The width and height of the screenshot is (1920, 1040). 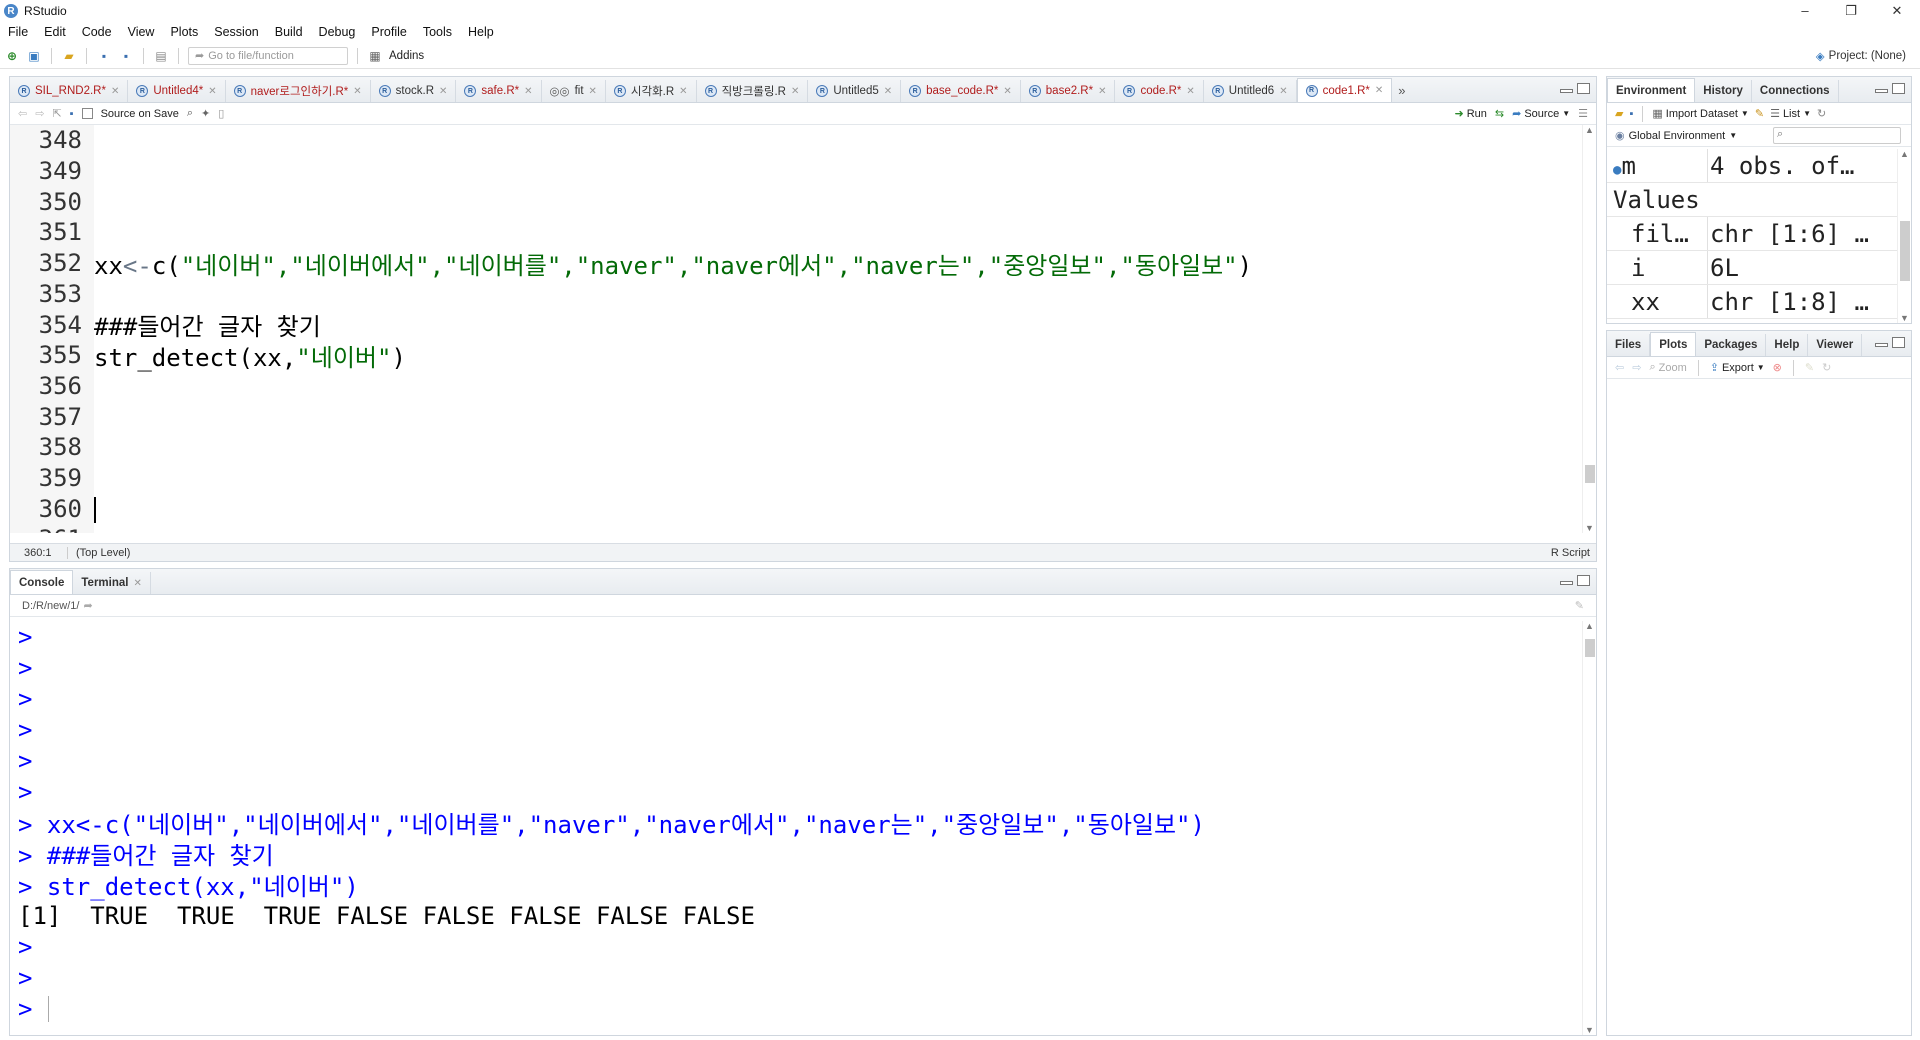 What do you see at coordinates (1673, 344) in the screenshot?
I see `tab-plots: Plots` at bounding box center [1673, 344].